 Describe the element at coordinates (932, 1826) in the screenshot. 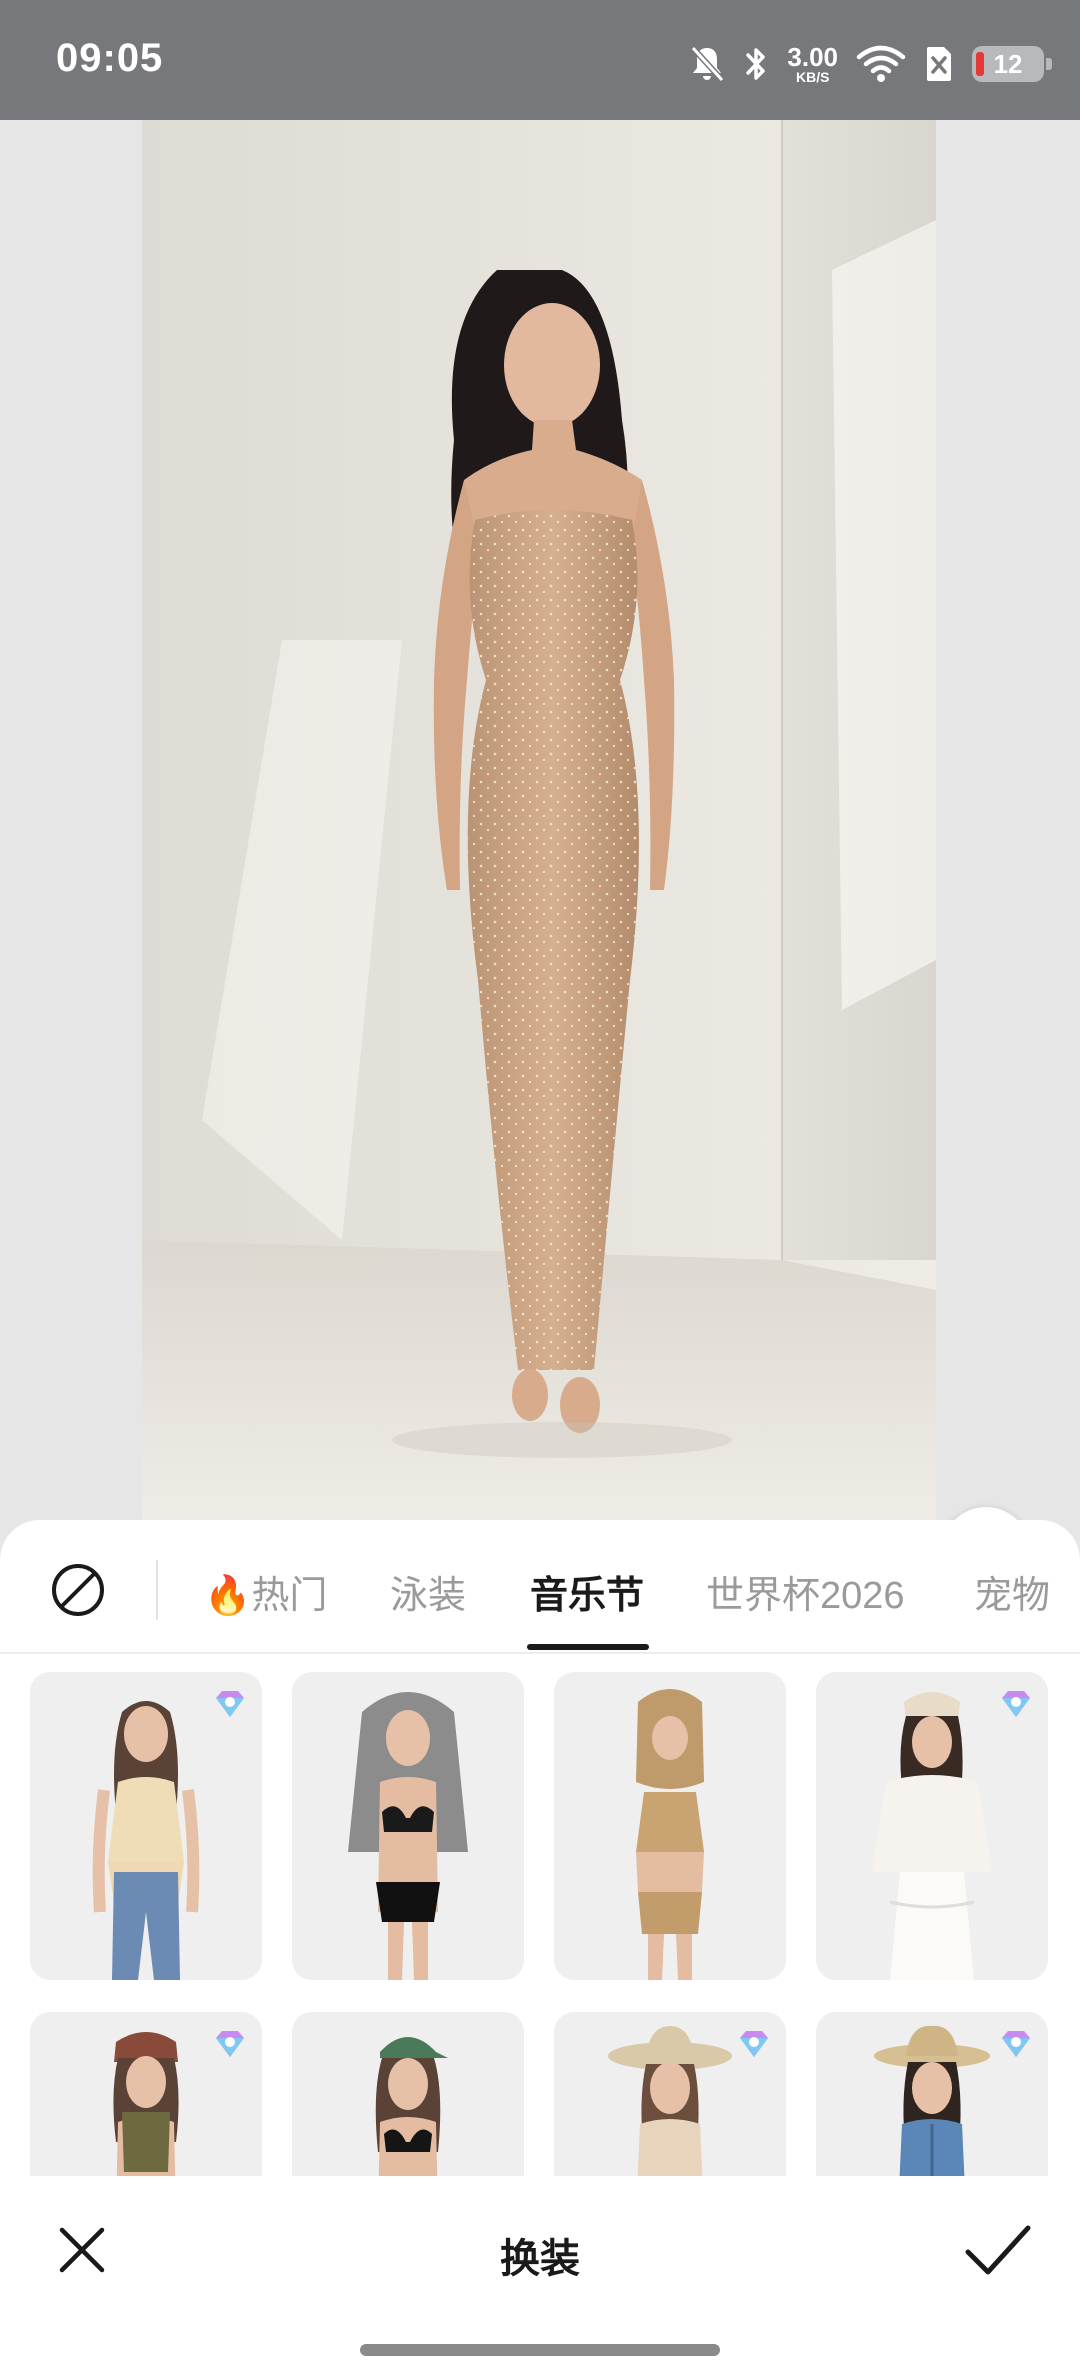

I see `outfit-card-white-lace-headscarf` at that location.